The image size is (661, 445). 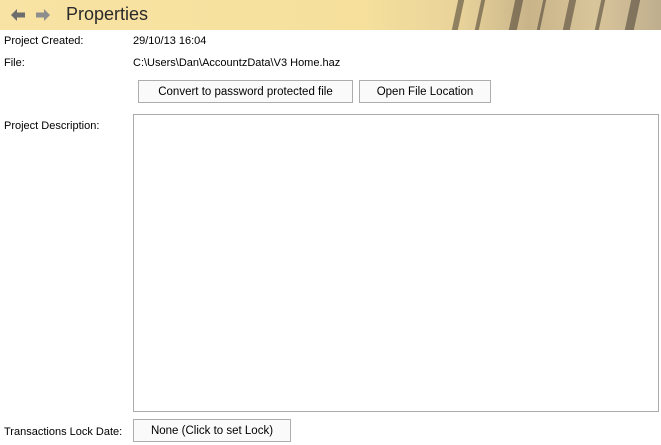 I want to click on set-lock-date-button: None (Click to set Lock), so click(x=212, y=430).